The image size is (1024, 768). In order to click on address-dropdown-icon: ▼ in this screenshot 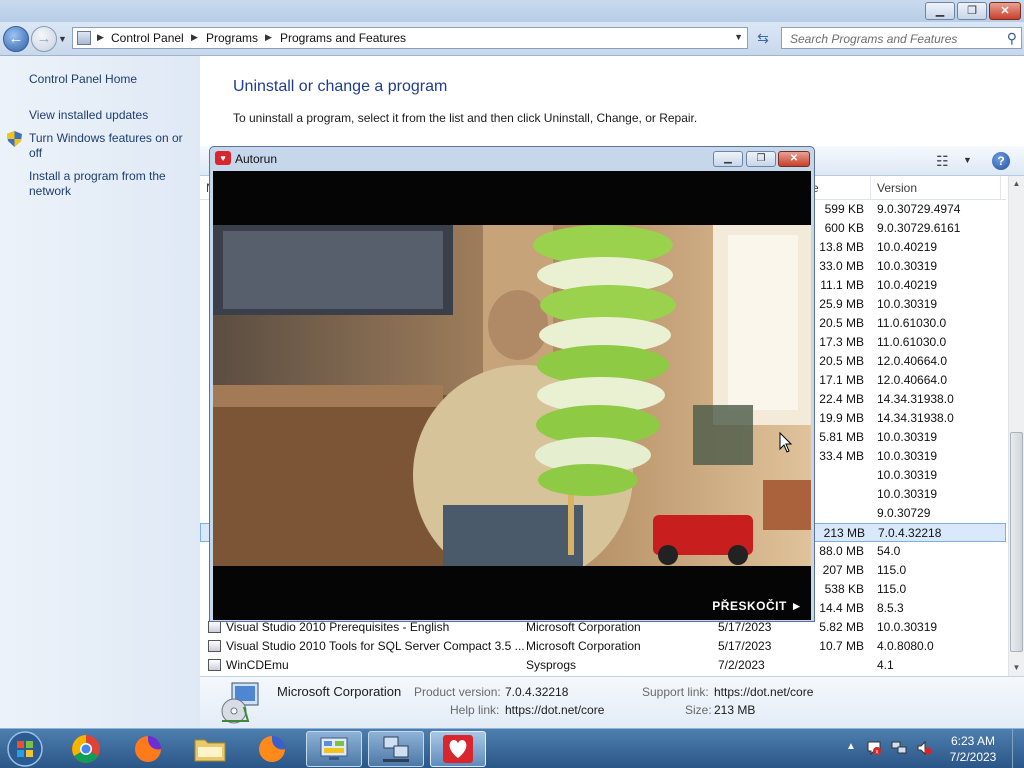, I will do `click(738, 37)`.